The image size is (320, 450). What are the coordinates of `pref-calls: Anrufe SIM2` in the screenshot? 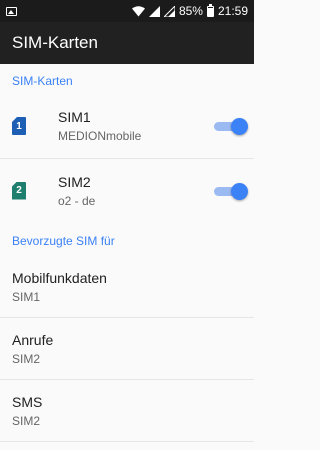 It's located at (127, 349).